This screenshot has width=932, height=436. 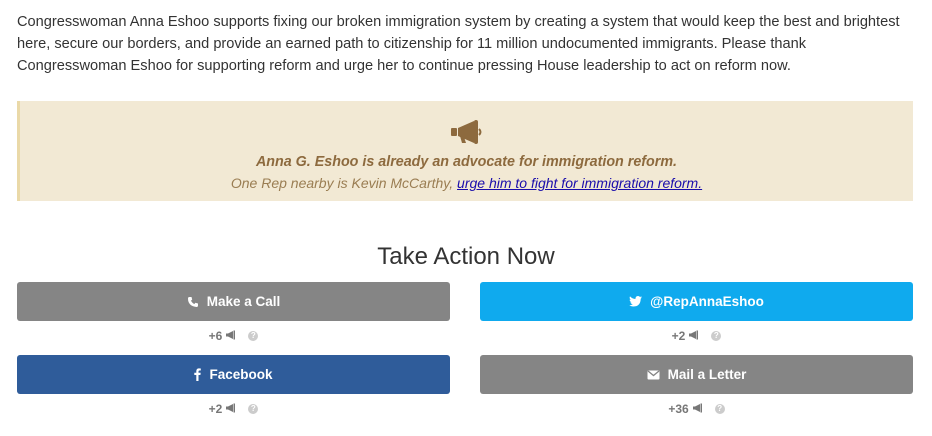 I want to click on mail-a-letter-button: Mail a Letter, so click(x=696, y=374).